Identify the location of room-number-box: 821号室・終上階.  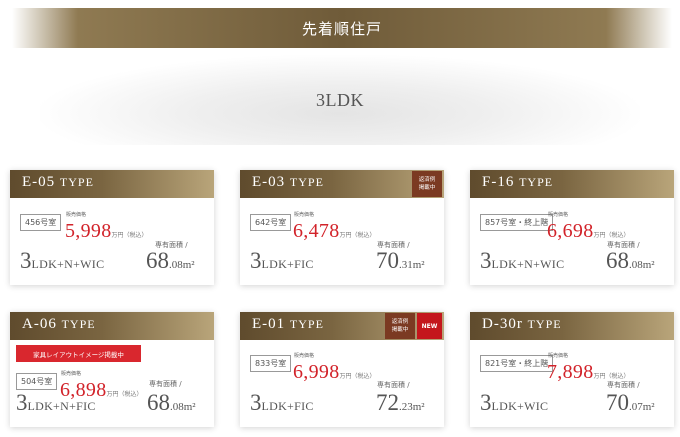
(517, 363).